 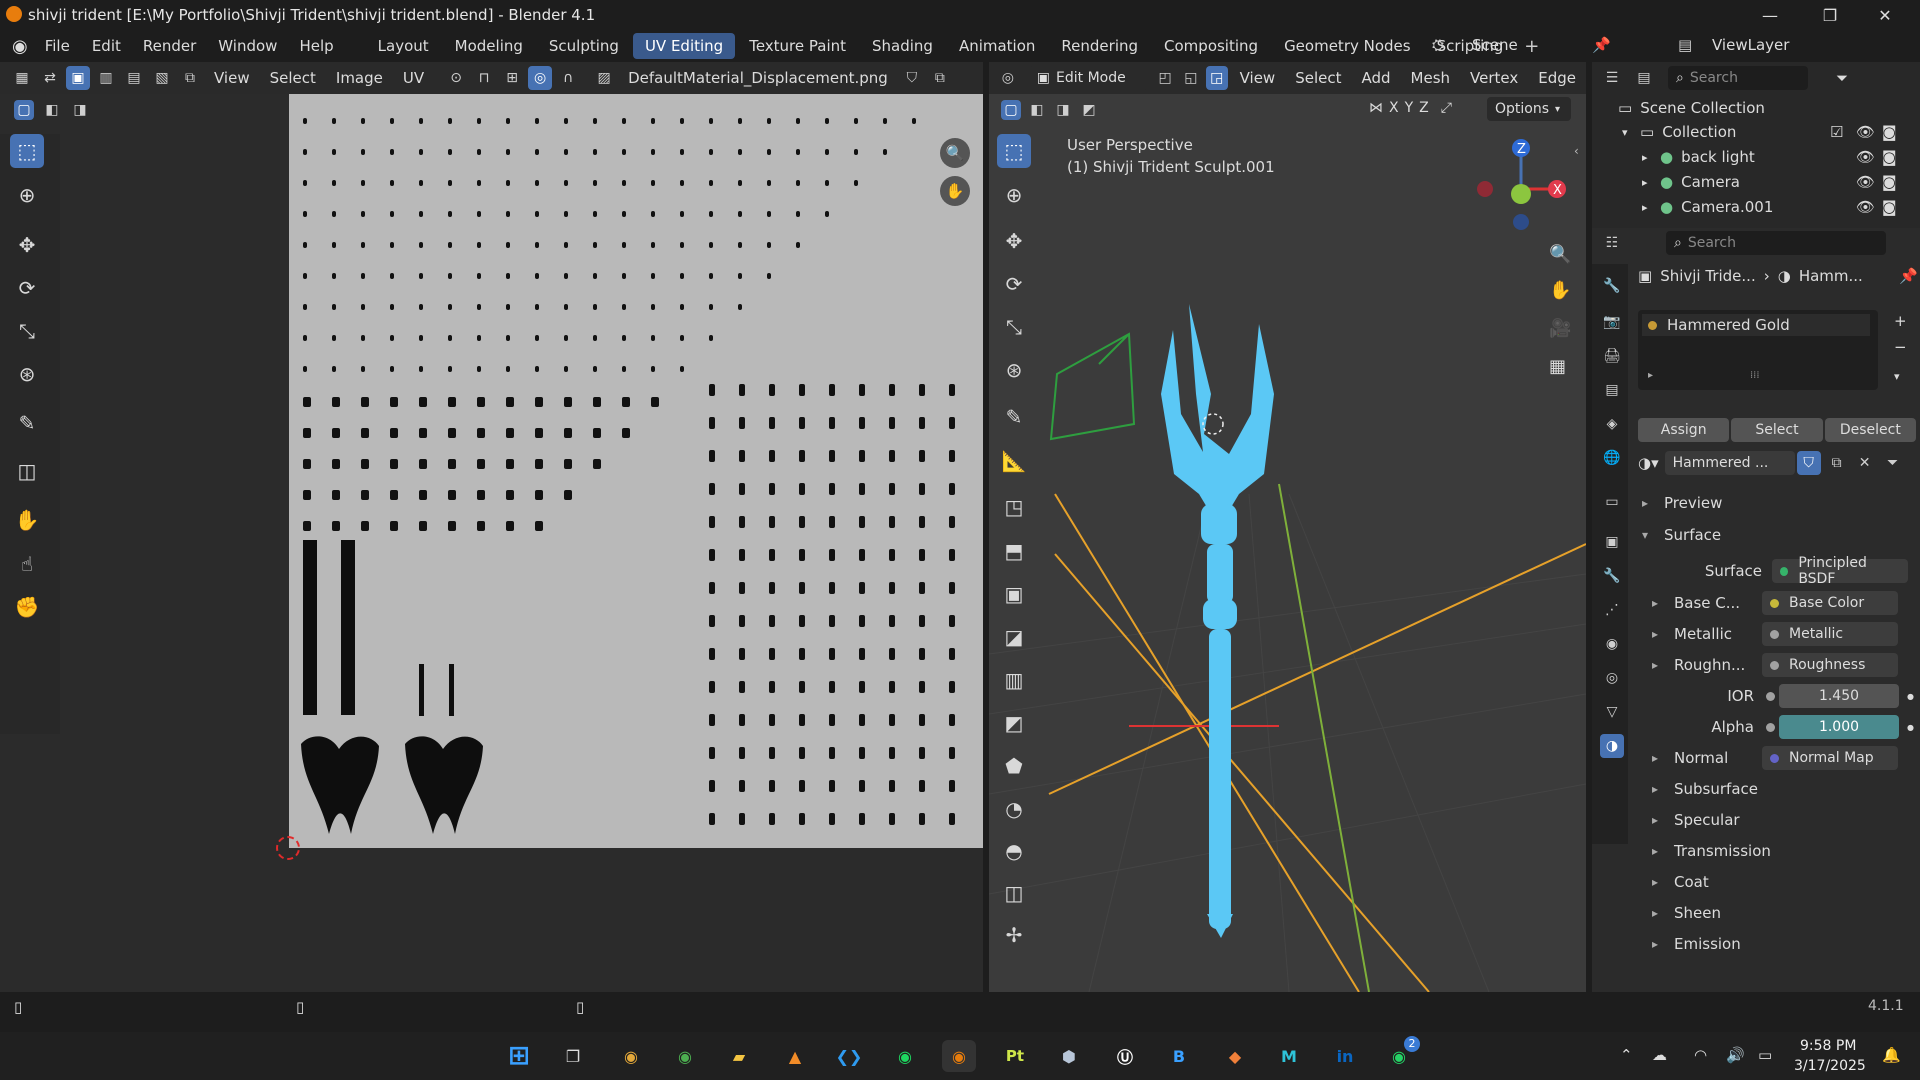 What do you see at coordinates (1014, 151) in the screenshot?
I see `vp-select-tool-icon: ⬚` at bounding box center [1014, 151].